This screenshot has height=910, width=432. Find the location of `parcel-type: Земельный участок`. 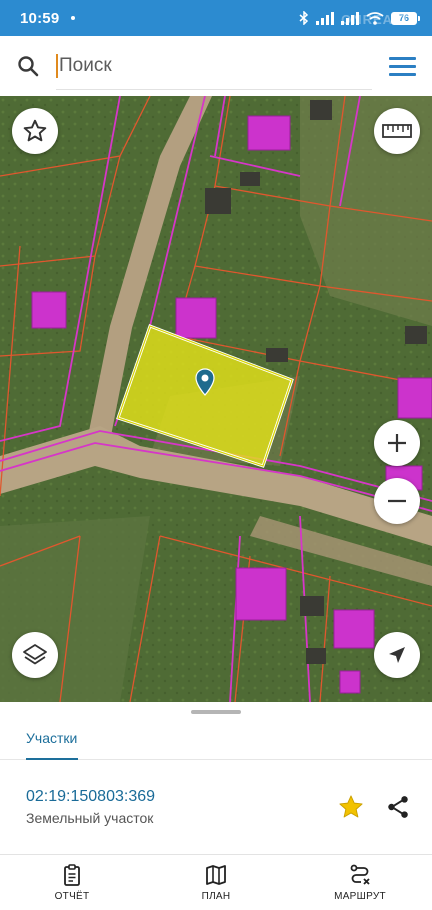

parcel-type: Земельный участок is located at coordinates (90, 818).